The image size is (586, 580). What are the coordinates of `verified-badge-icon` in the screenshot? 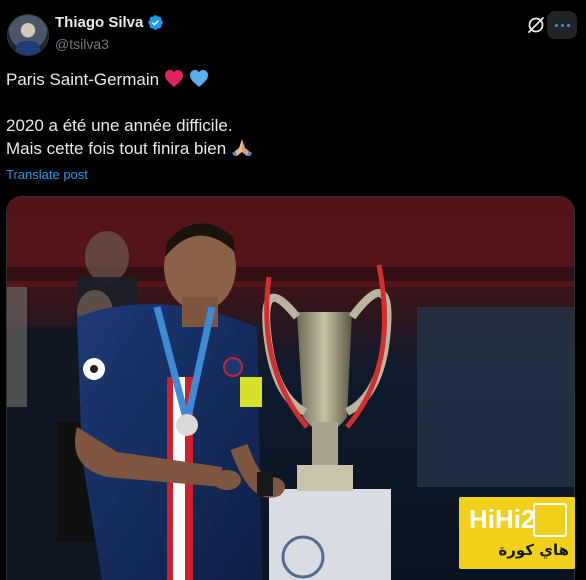 It's located at (156, 22).